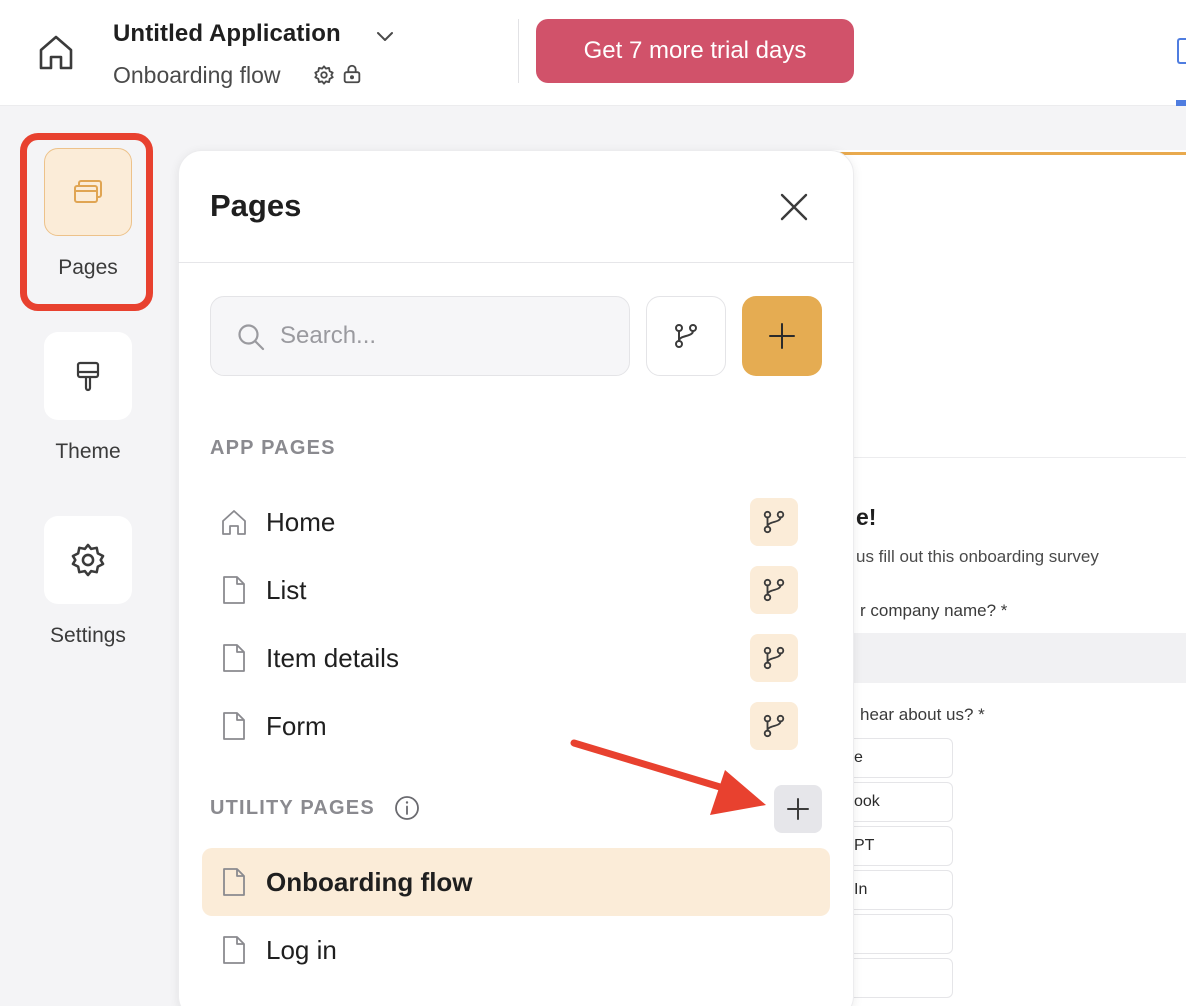 The height and width of the screenshot is (1006, 1186). What do you see at coordinates (922, 714) in the screenshot?
I see `canvas-question-source: hear about us? *` at bounding box center [922, 714].